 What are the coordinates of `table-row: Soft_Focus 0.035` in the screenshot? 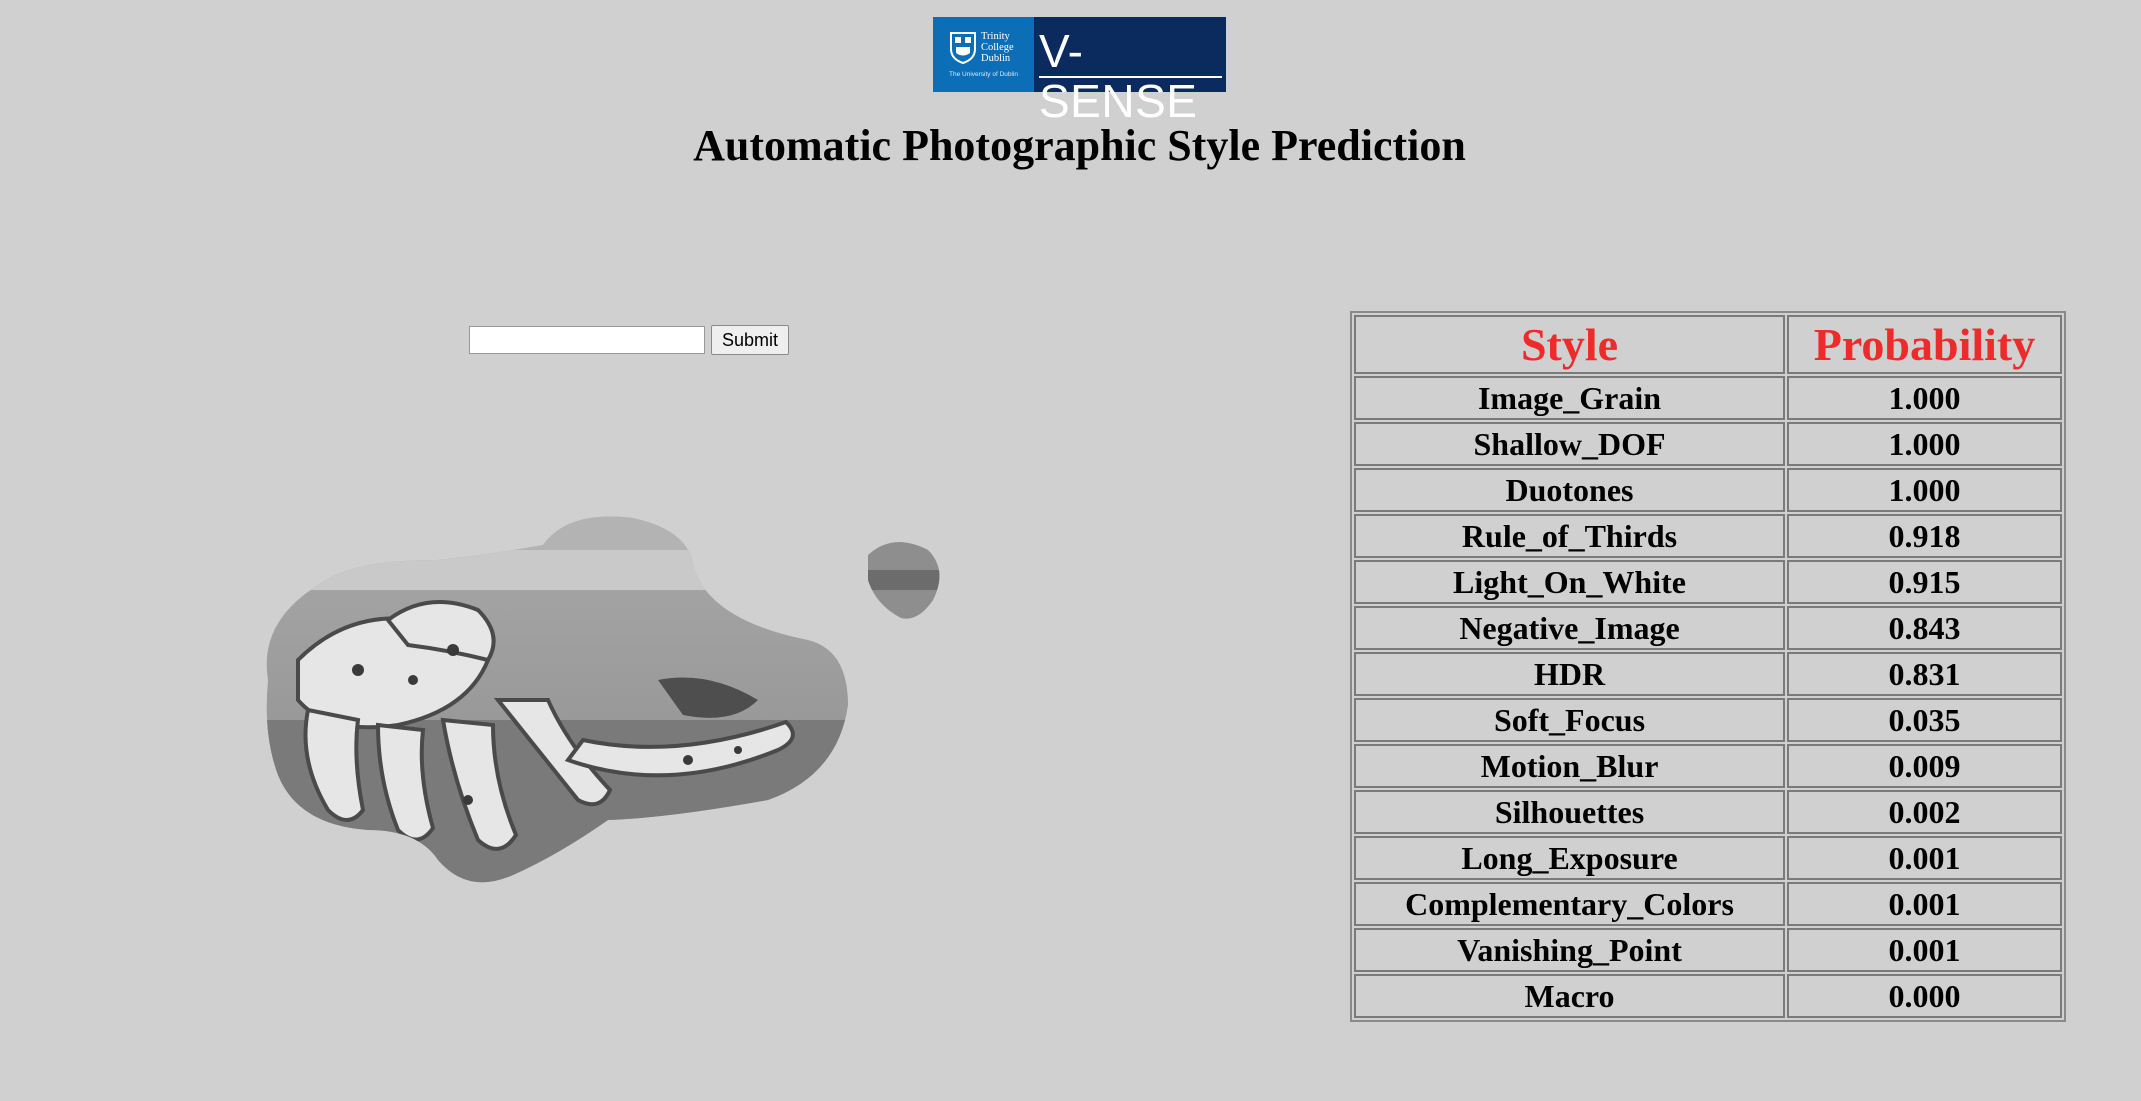 It's located at (1708, 720).